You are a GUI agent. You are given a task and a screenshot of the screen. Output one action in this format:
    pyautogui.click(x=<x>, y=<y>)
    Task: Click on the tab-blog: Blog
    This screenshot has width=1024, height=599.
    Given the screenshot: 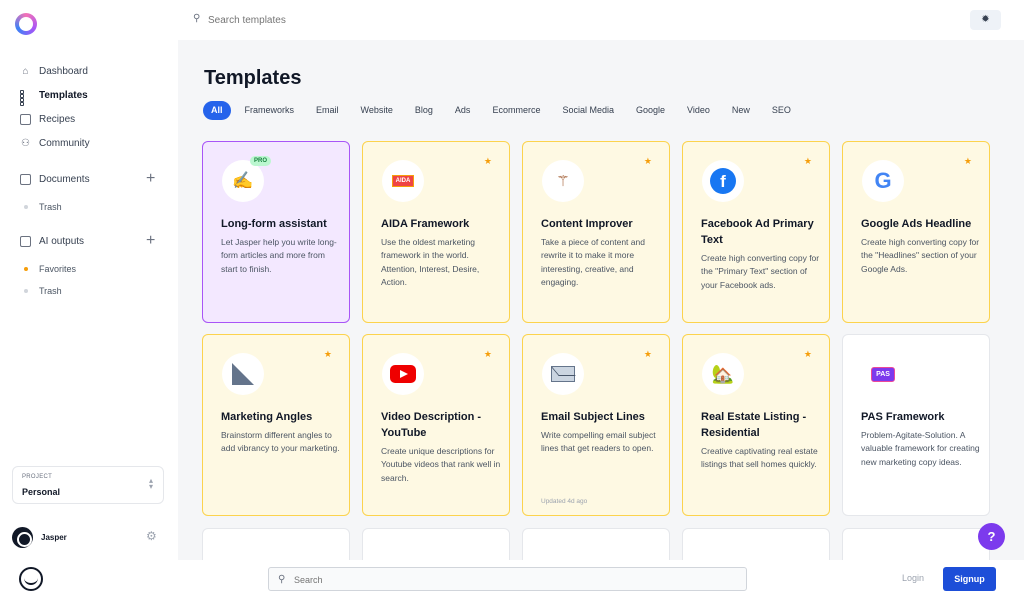 What is the action you would take?
    pyautogui.click(x=424, y=110)
    